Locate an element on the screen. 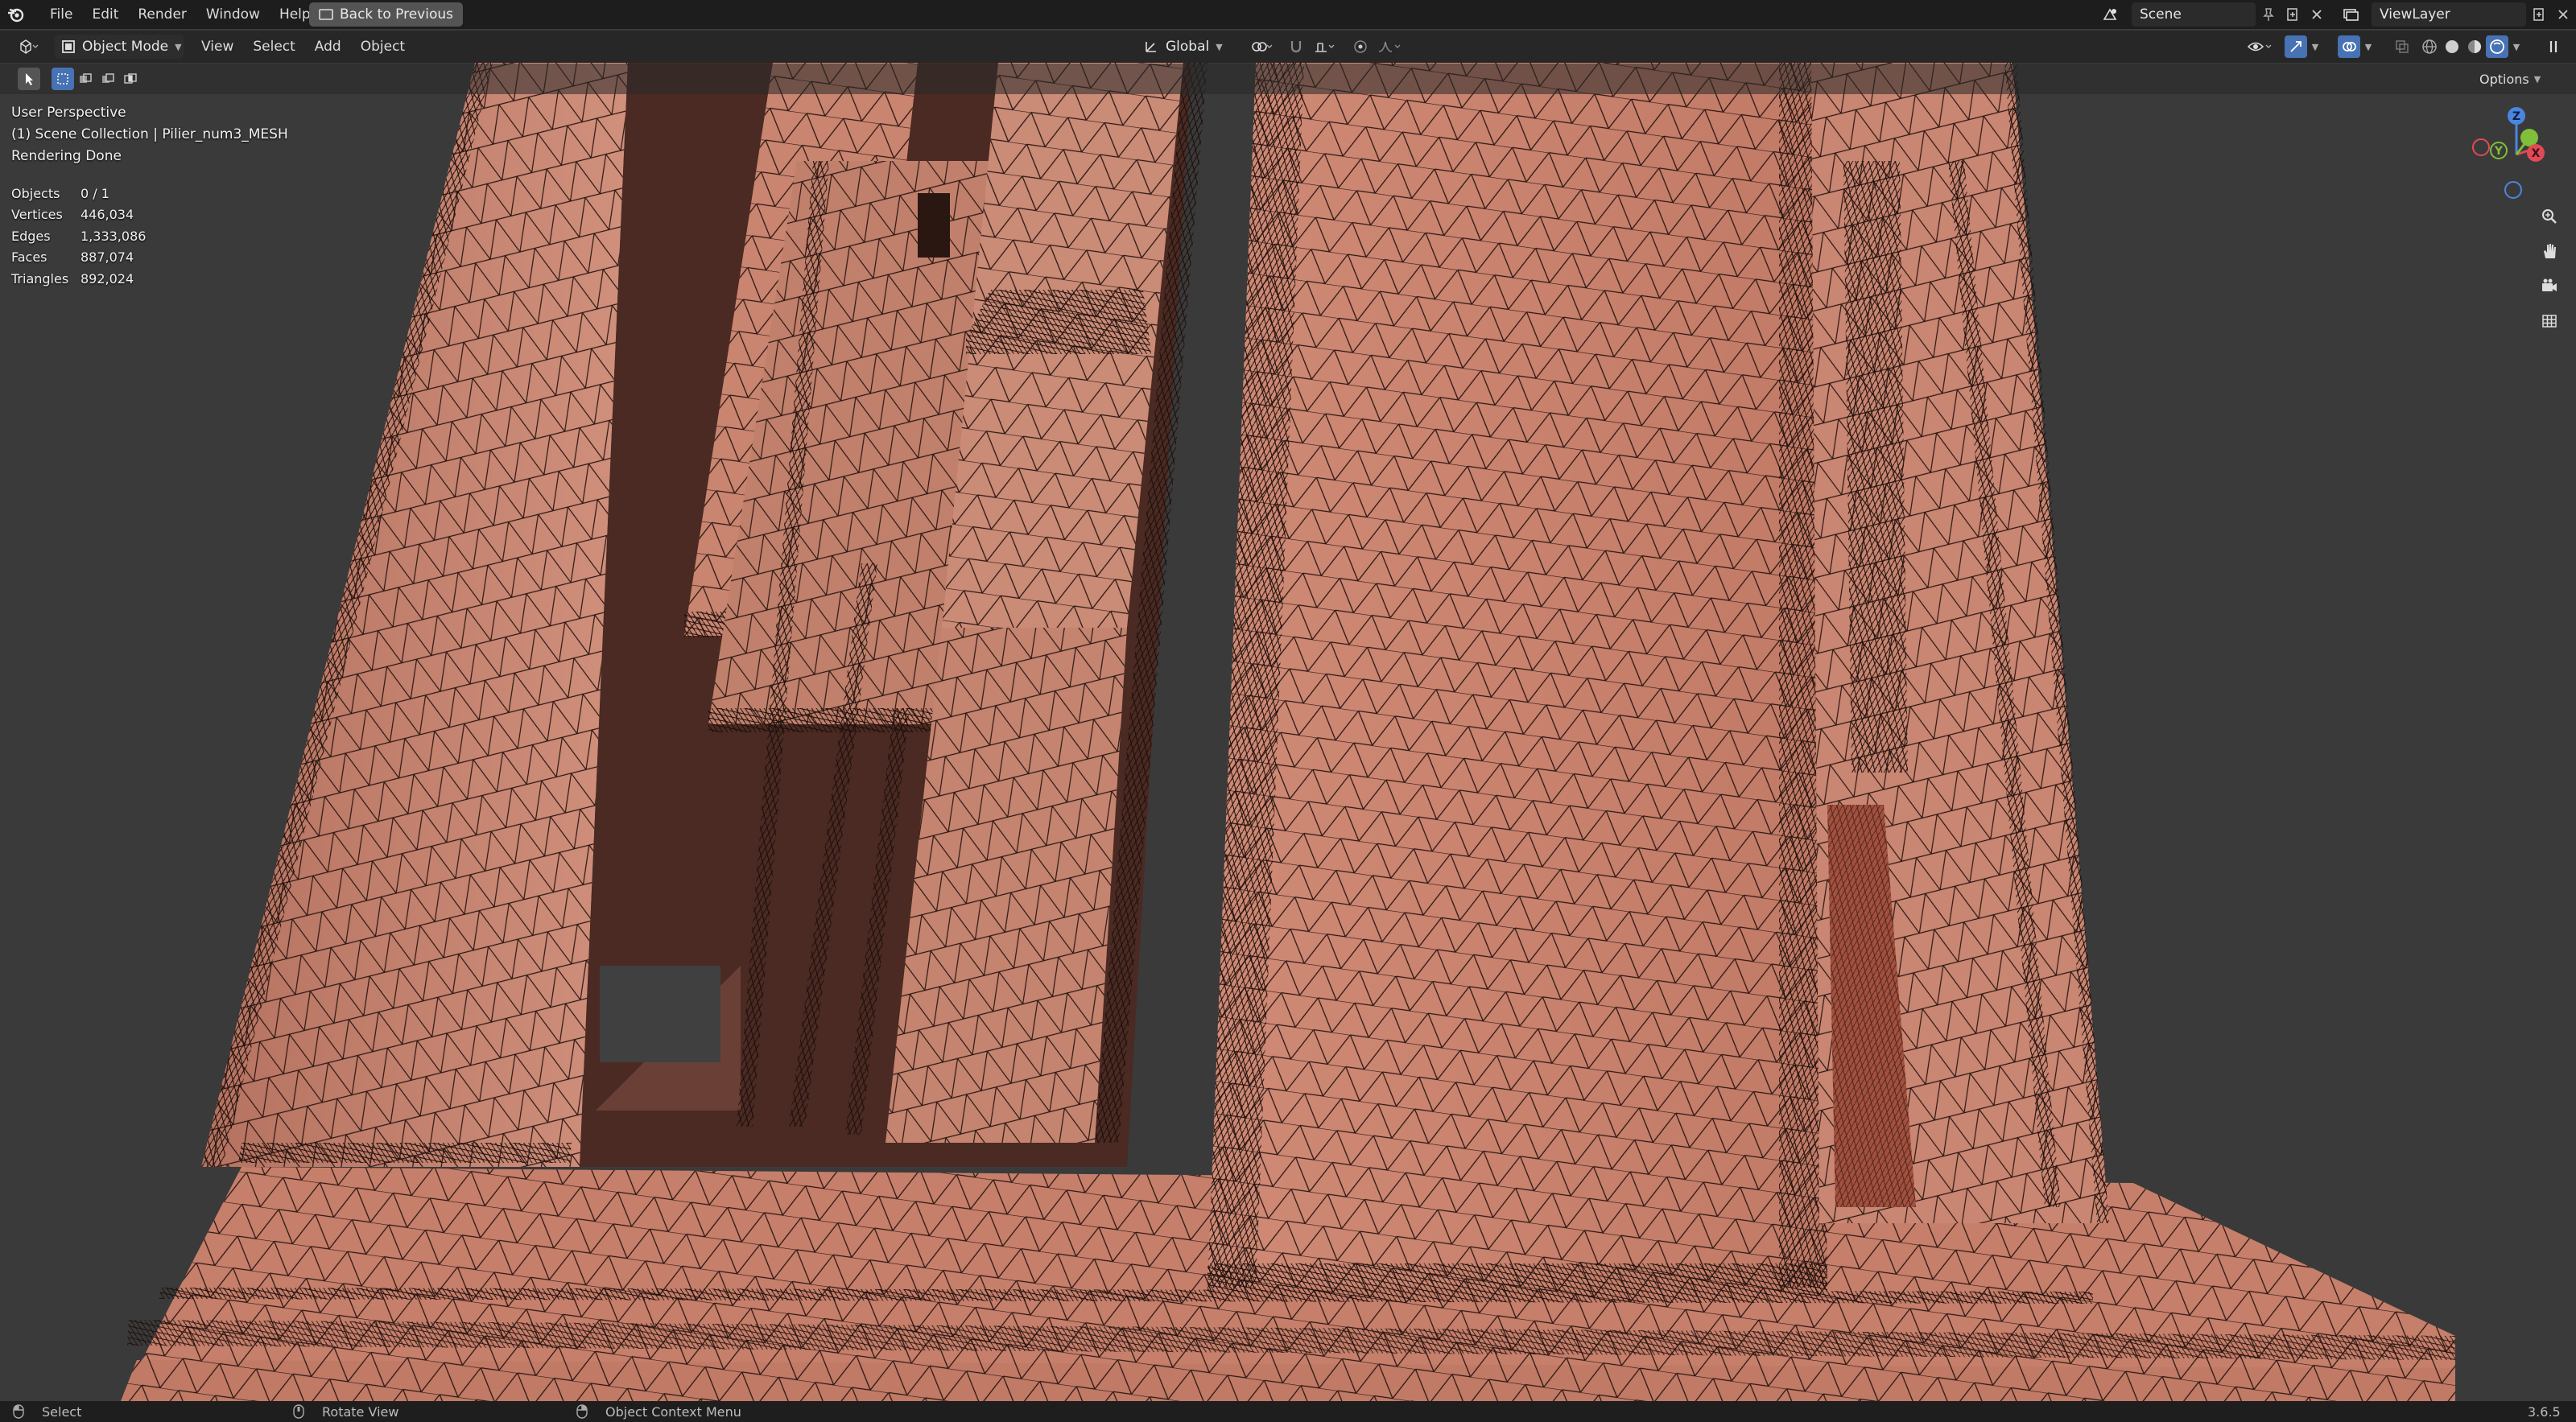 This screenshot has width=2576, height=1422. gizmo-neg-x-axis is located at coordinates (2481, 147).